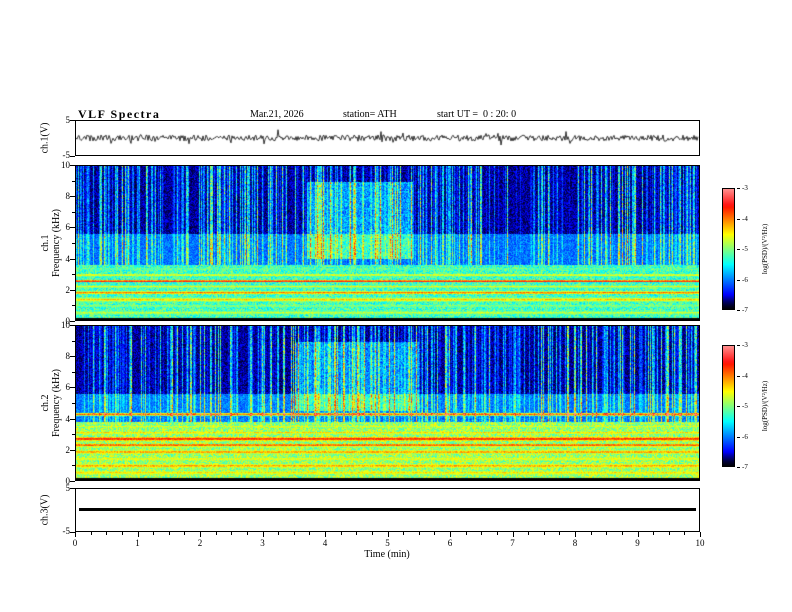  What do you see at coordinates (66, 155) in the screenshot?
I see `ch1-wave-ytick-bottom: -5` at bounding box center [66, 155].